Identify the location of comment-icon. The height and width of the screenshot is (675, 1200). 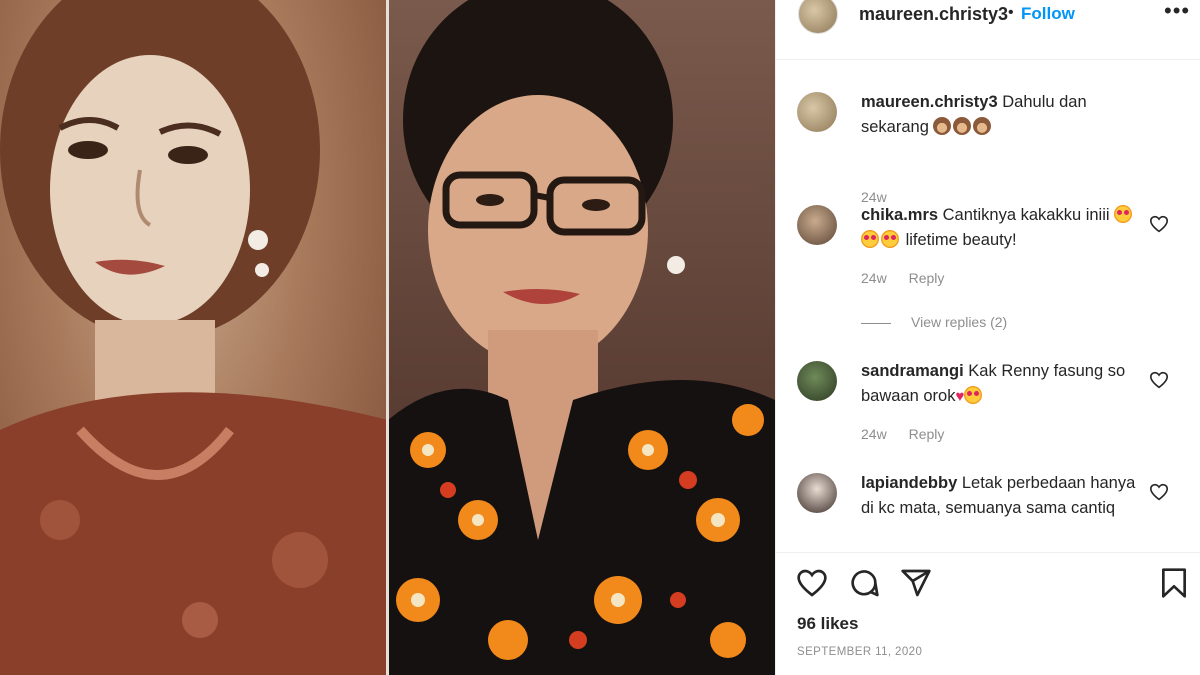
(864, 583).